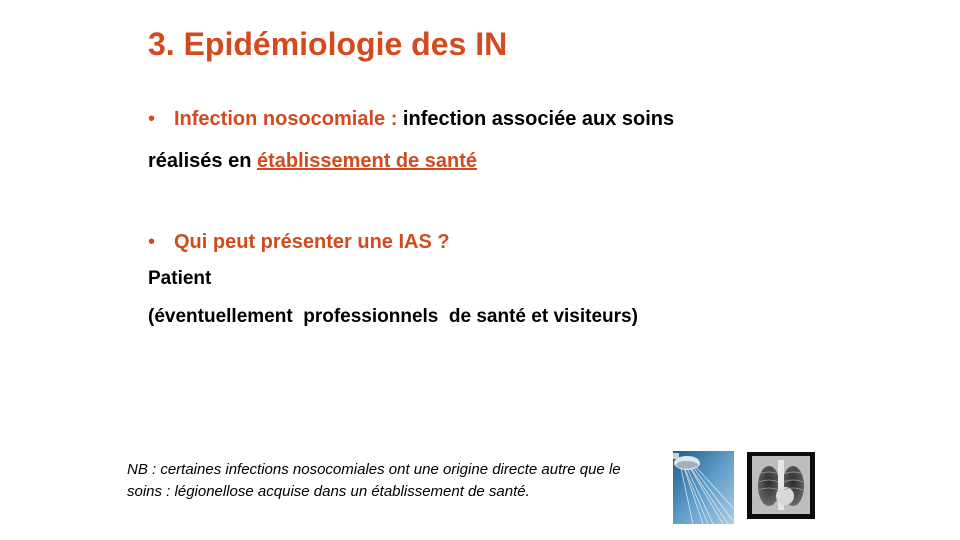 Image resolution: width=960 pixels, height=540 pixels. I want to click on slide-title: 3. Epidémiologie des IN, so click(328, 44).